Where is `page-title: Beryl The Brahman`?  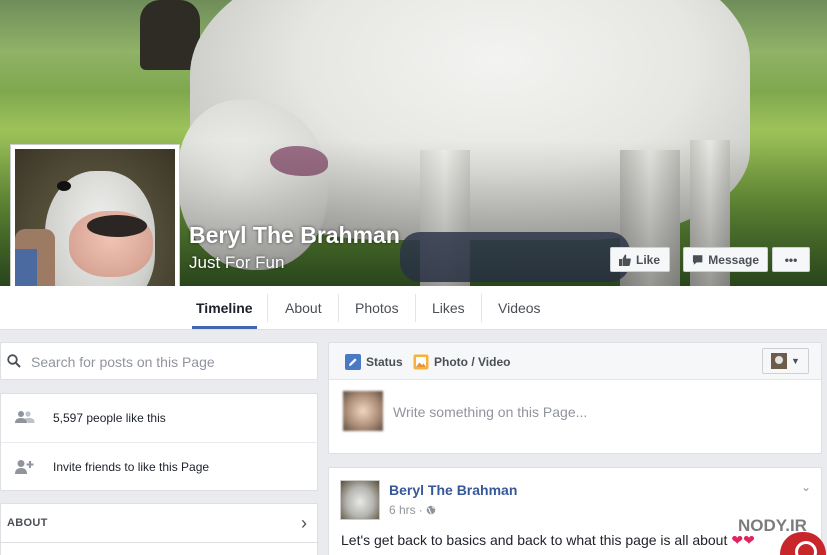
page-title: Beryl The Brahman is located at coordinates (294, 235).